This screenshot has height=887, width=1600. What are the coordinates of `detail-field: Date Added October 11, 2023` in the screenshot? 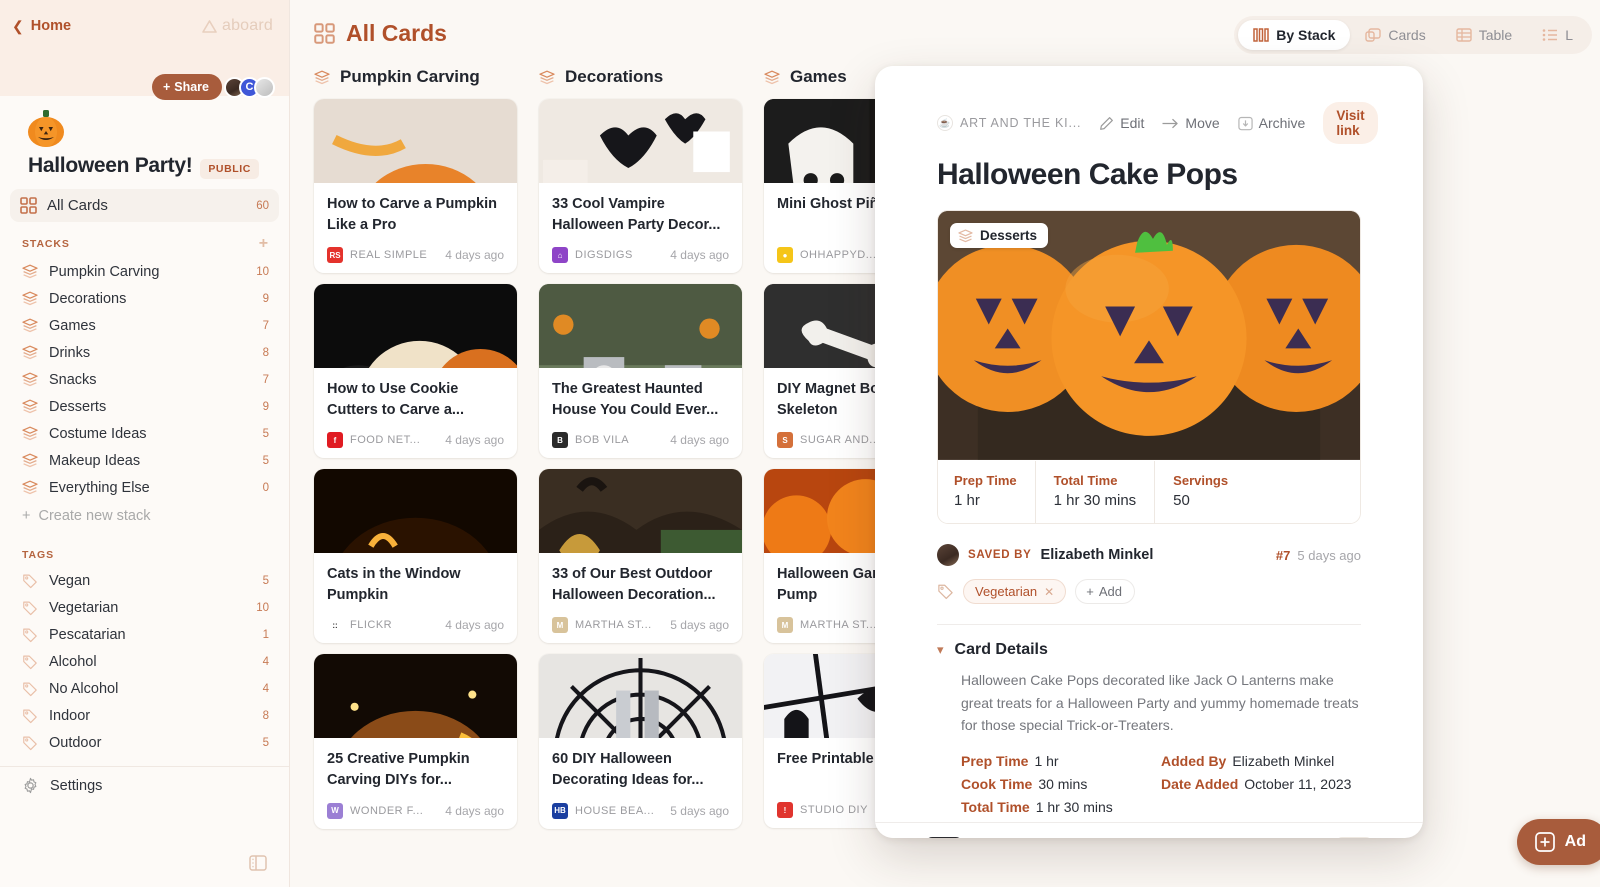 It's located at (1261, 784).